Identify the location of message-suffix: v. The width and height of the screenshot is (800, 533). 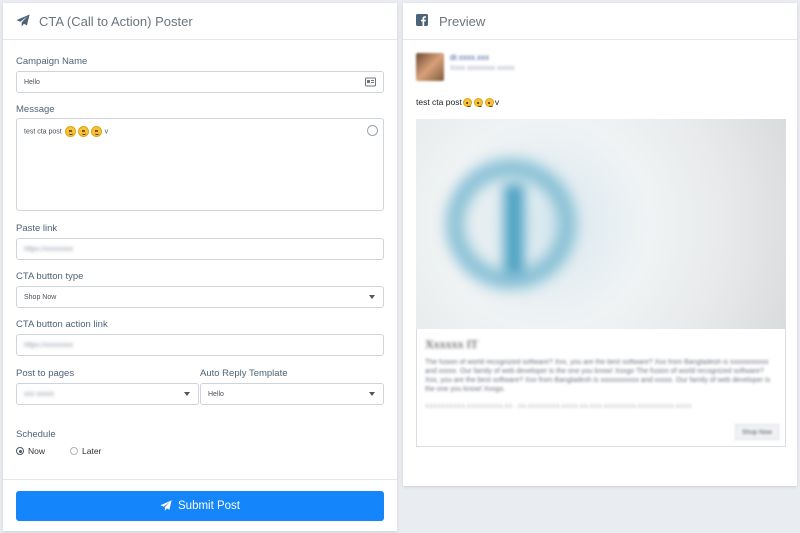
(106, 132).